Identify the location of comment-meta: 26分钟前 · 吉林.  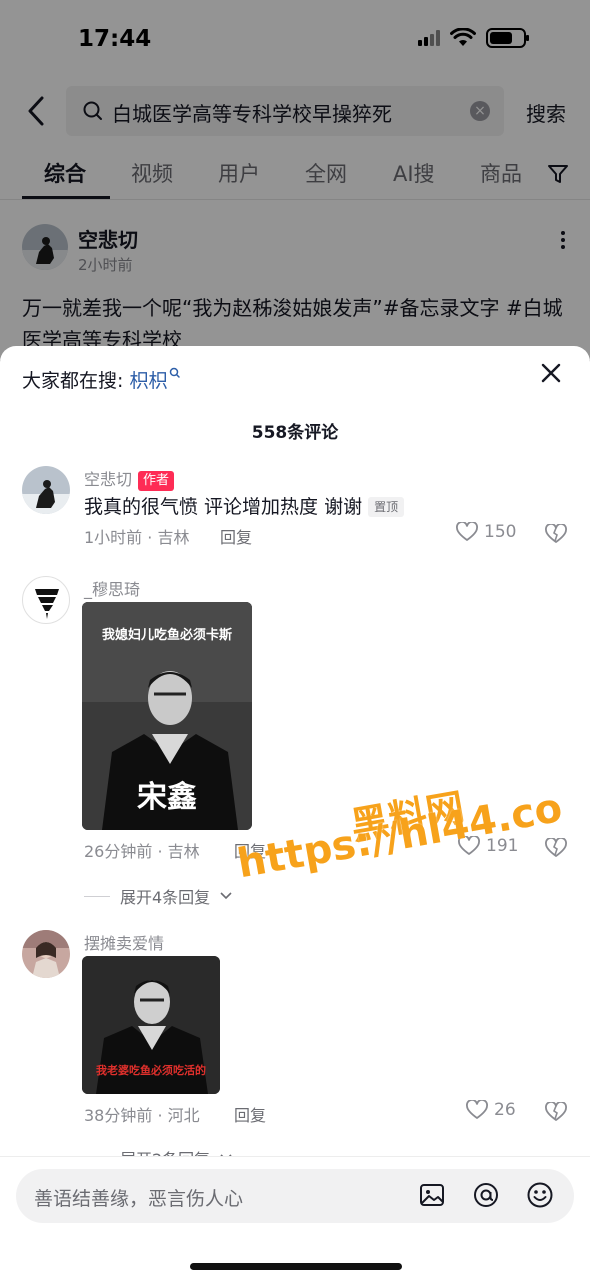
(142, 851).